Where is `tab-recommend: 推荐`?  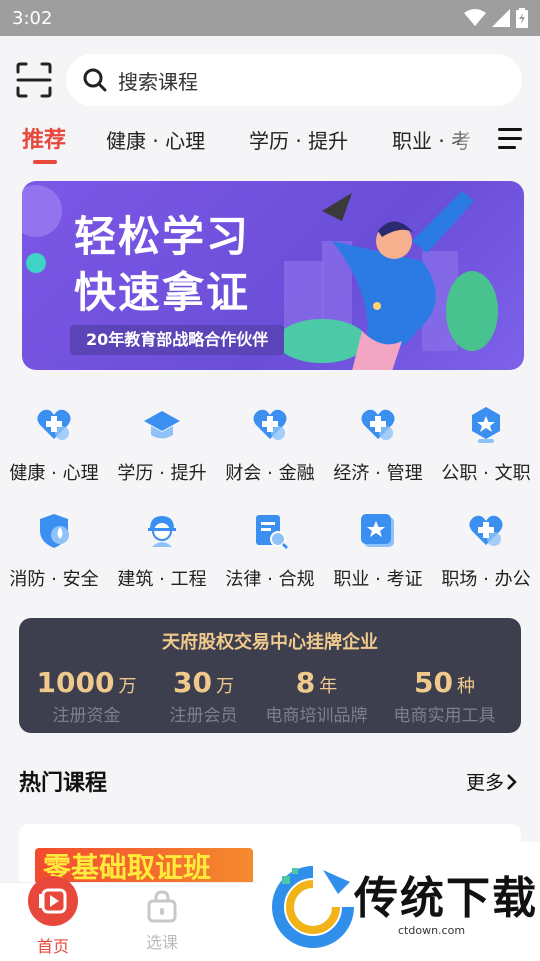 tab-recommend: 推荐 is located at coordinates (44, 142).